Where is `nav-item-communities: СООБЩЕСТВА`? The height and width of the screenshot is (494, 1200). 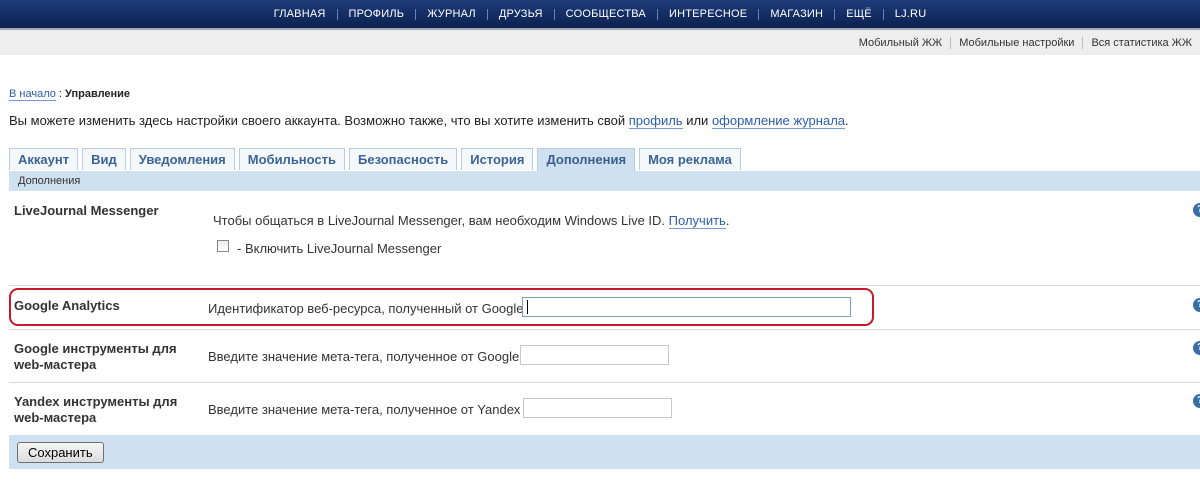
nav-item-communities: СООБЩЕСТВА is located at coordinates (605, 14).